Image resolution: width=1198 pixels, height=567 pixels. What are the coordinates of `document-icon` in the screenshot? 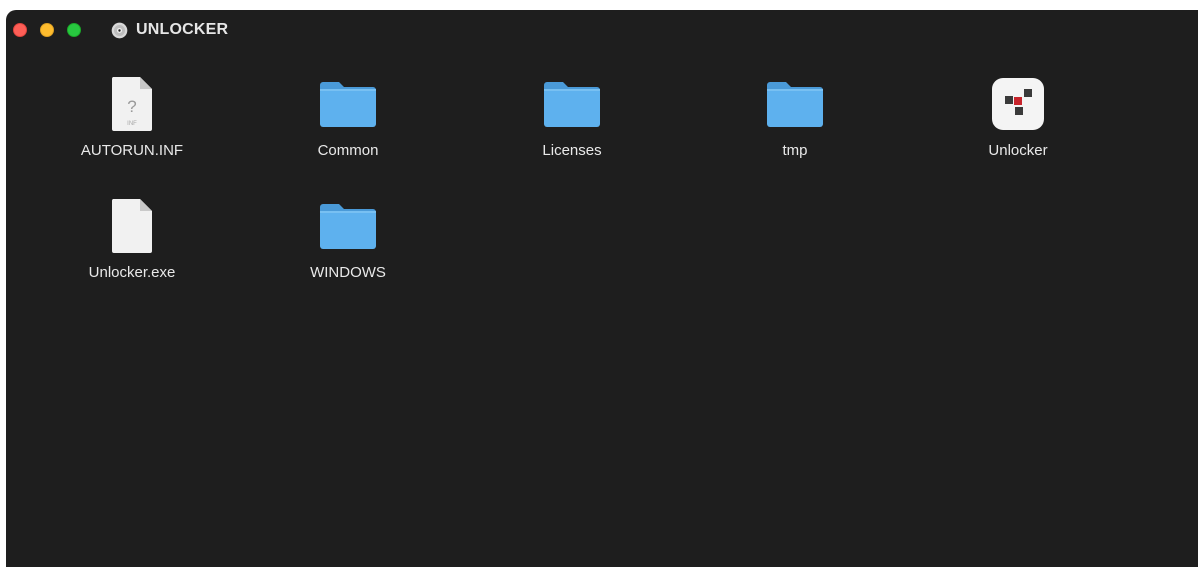 It's located at (132, 226).